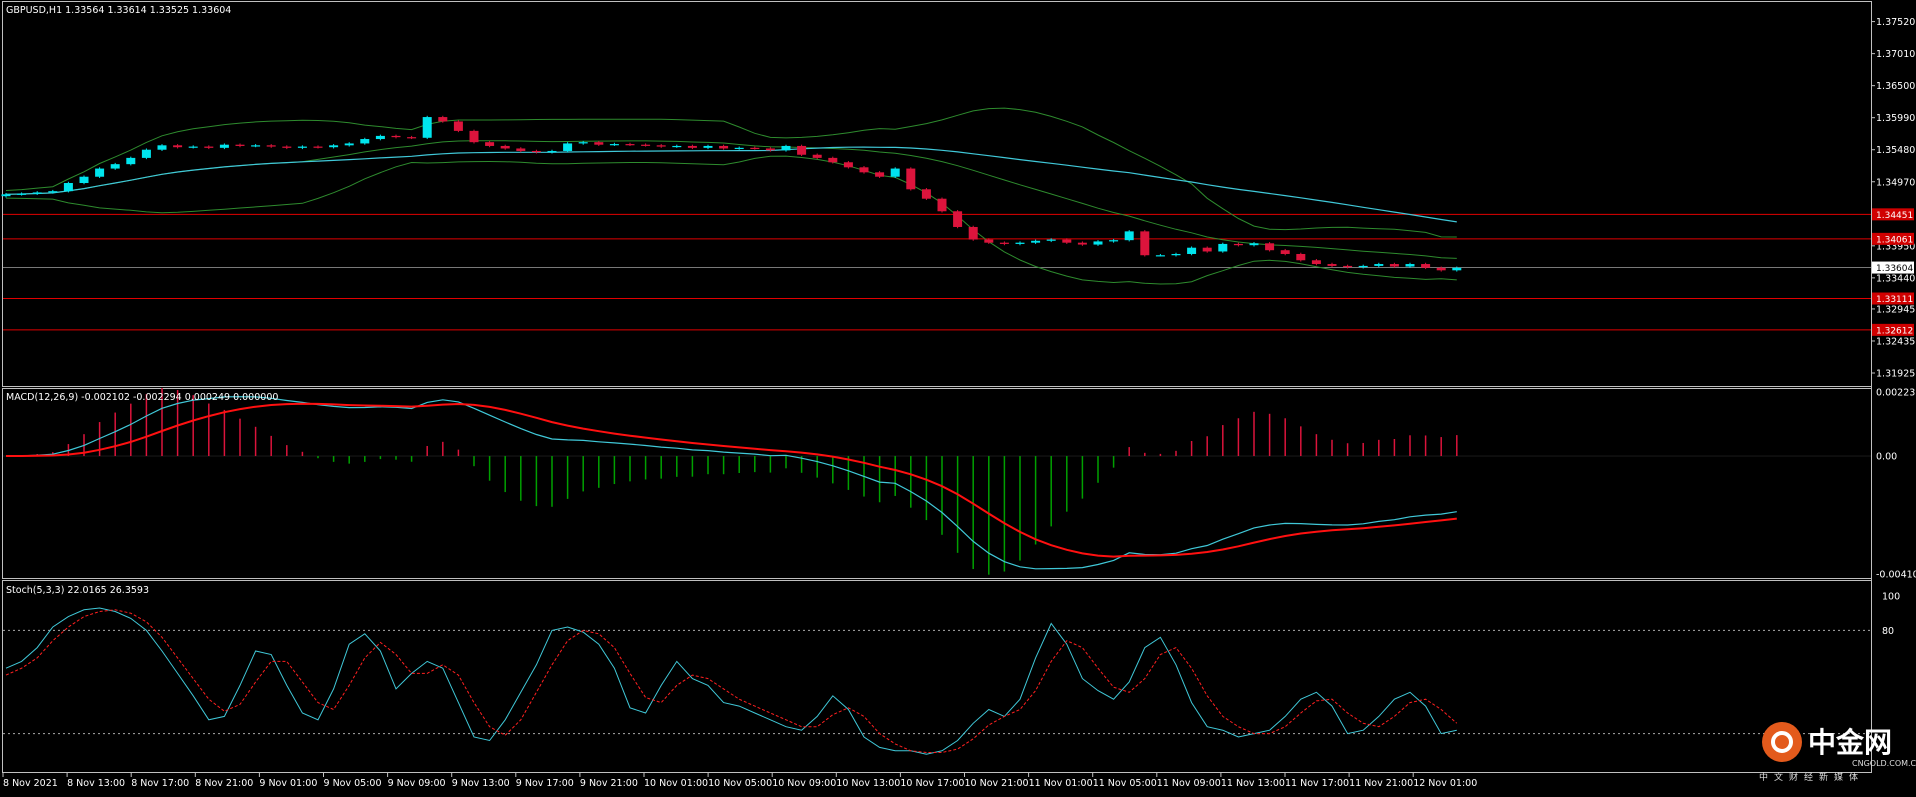 The width and height of the screenshot is (1916, 797). Describe the element at coordinates (1061, 783) in the screenshot. I see `time-tick-label: 11 Nov 01:00` at that location.